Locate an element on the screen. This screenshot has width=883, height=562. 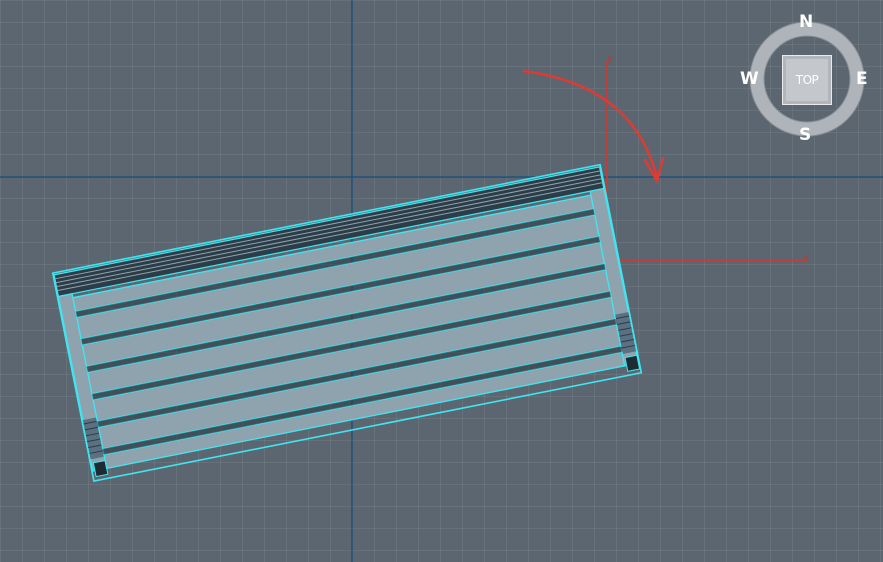
view-cube-top-face: TOP is located at coordinates (807, 80).